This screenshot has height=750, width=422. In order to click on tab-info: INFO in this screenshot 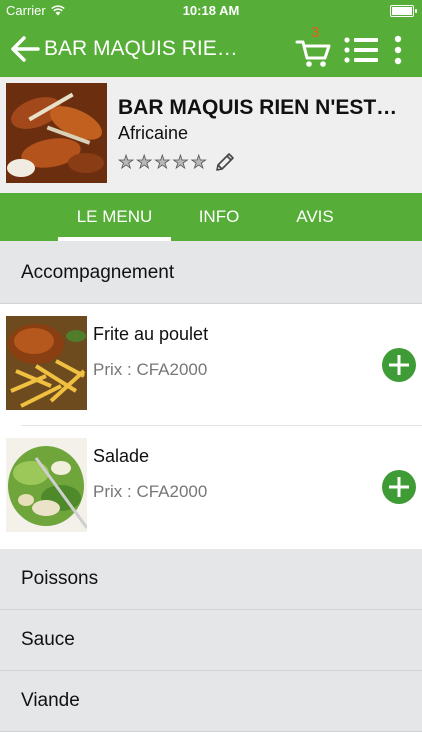, I will do `click(219, 217)`.